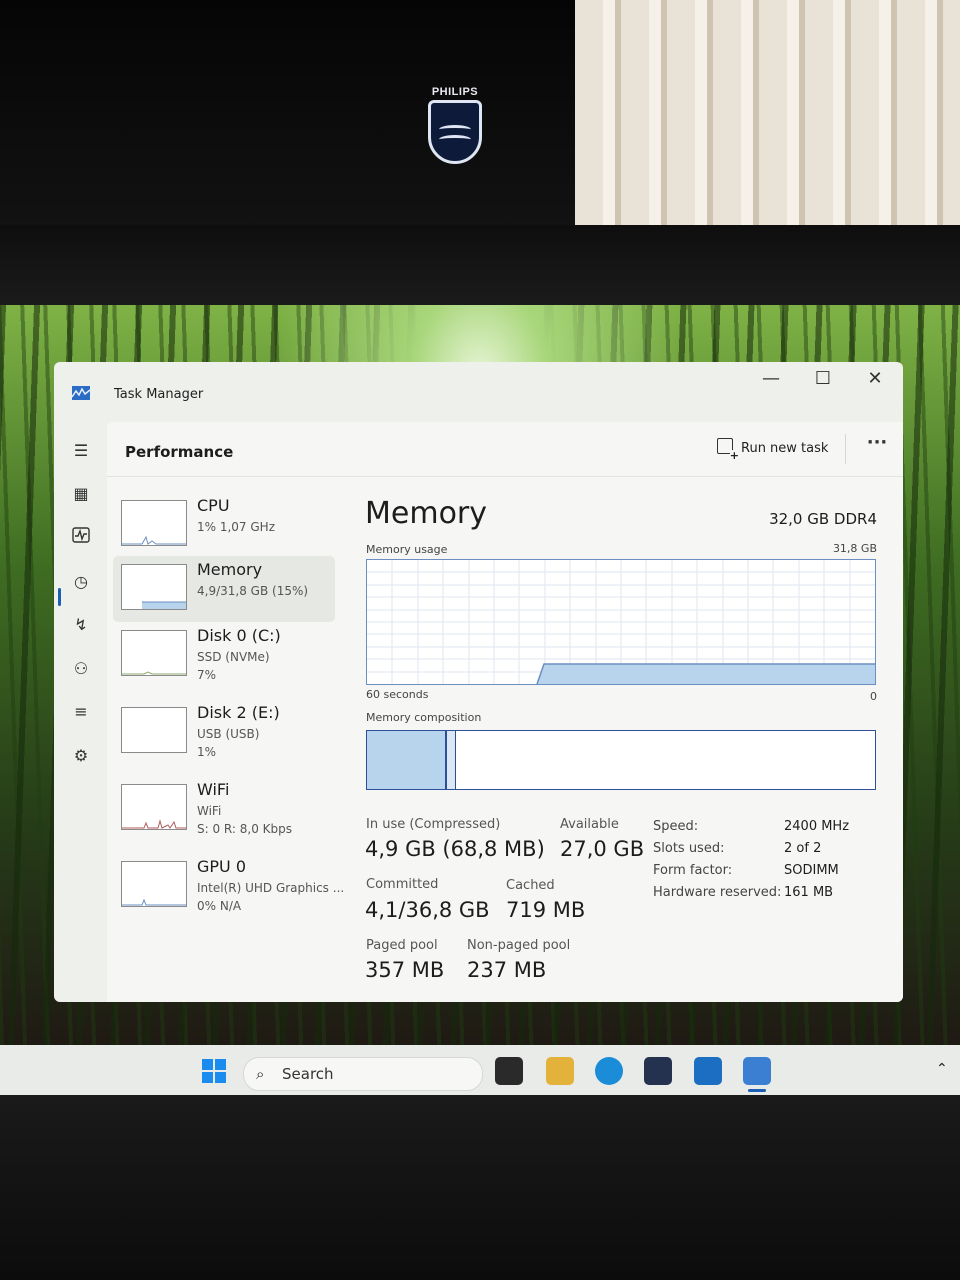  I want to click on details-icon: ≡, so click(81, 712).